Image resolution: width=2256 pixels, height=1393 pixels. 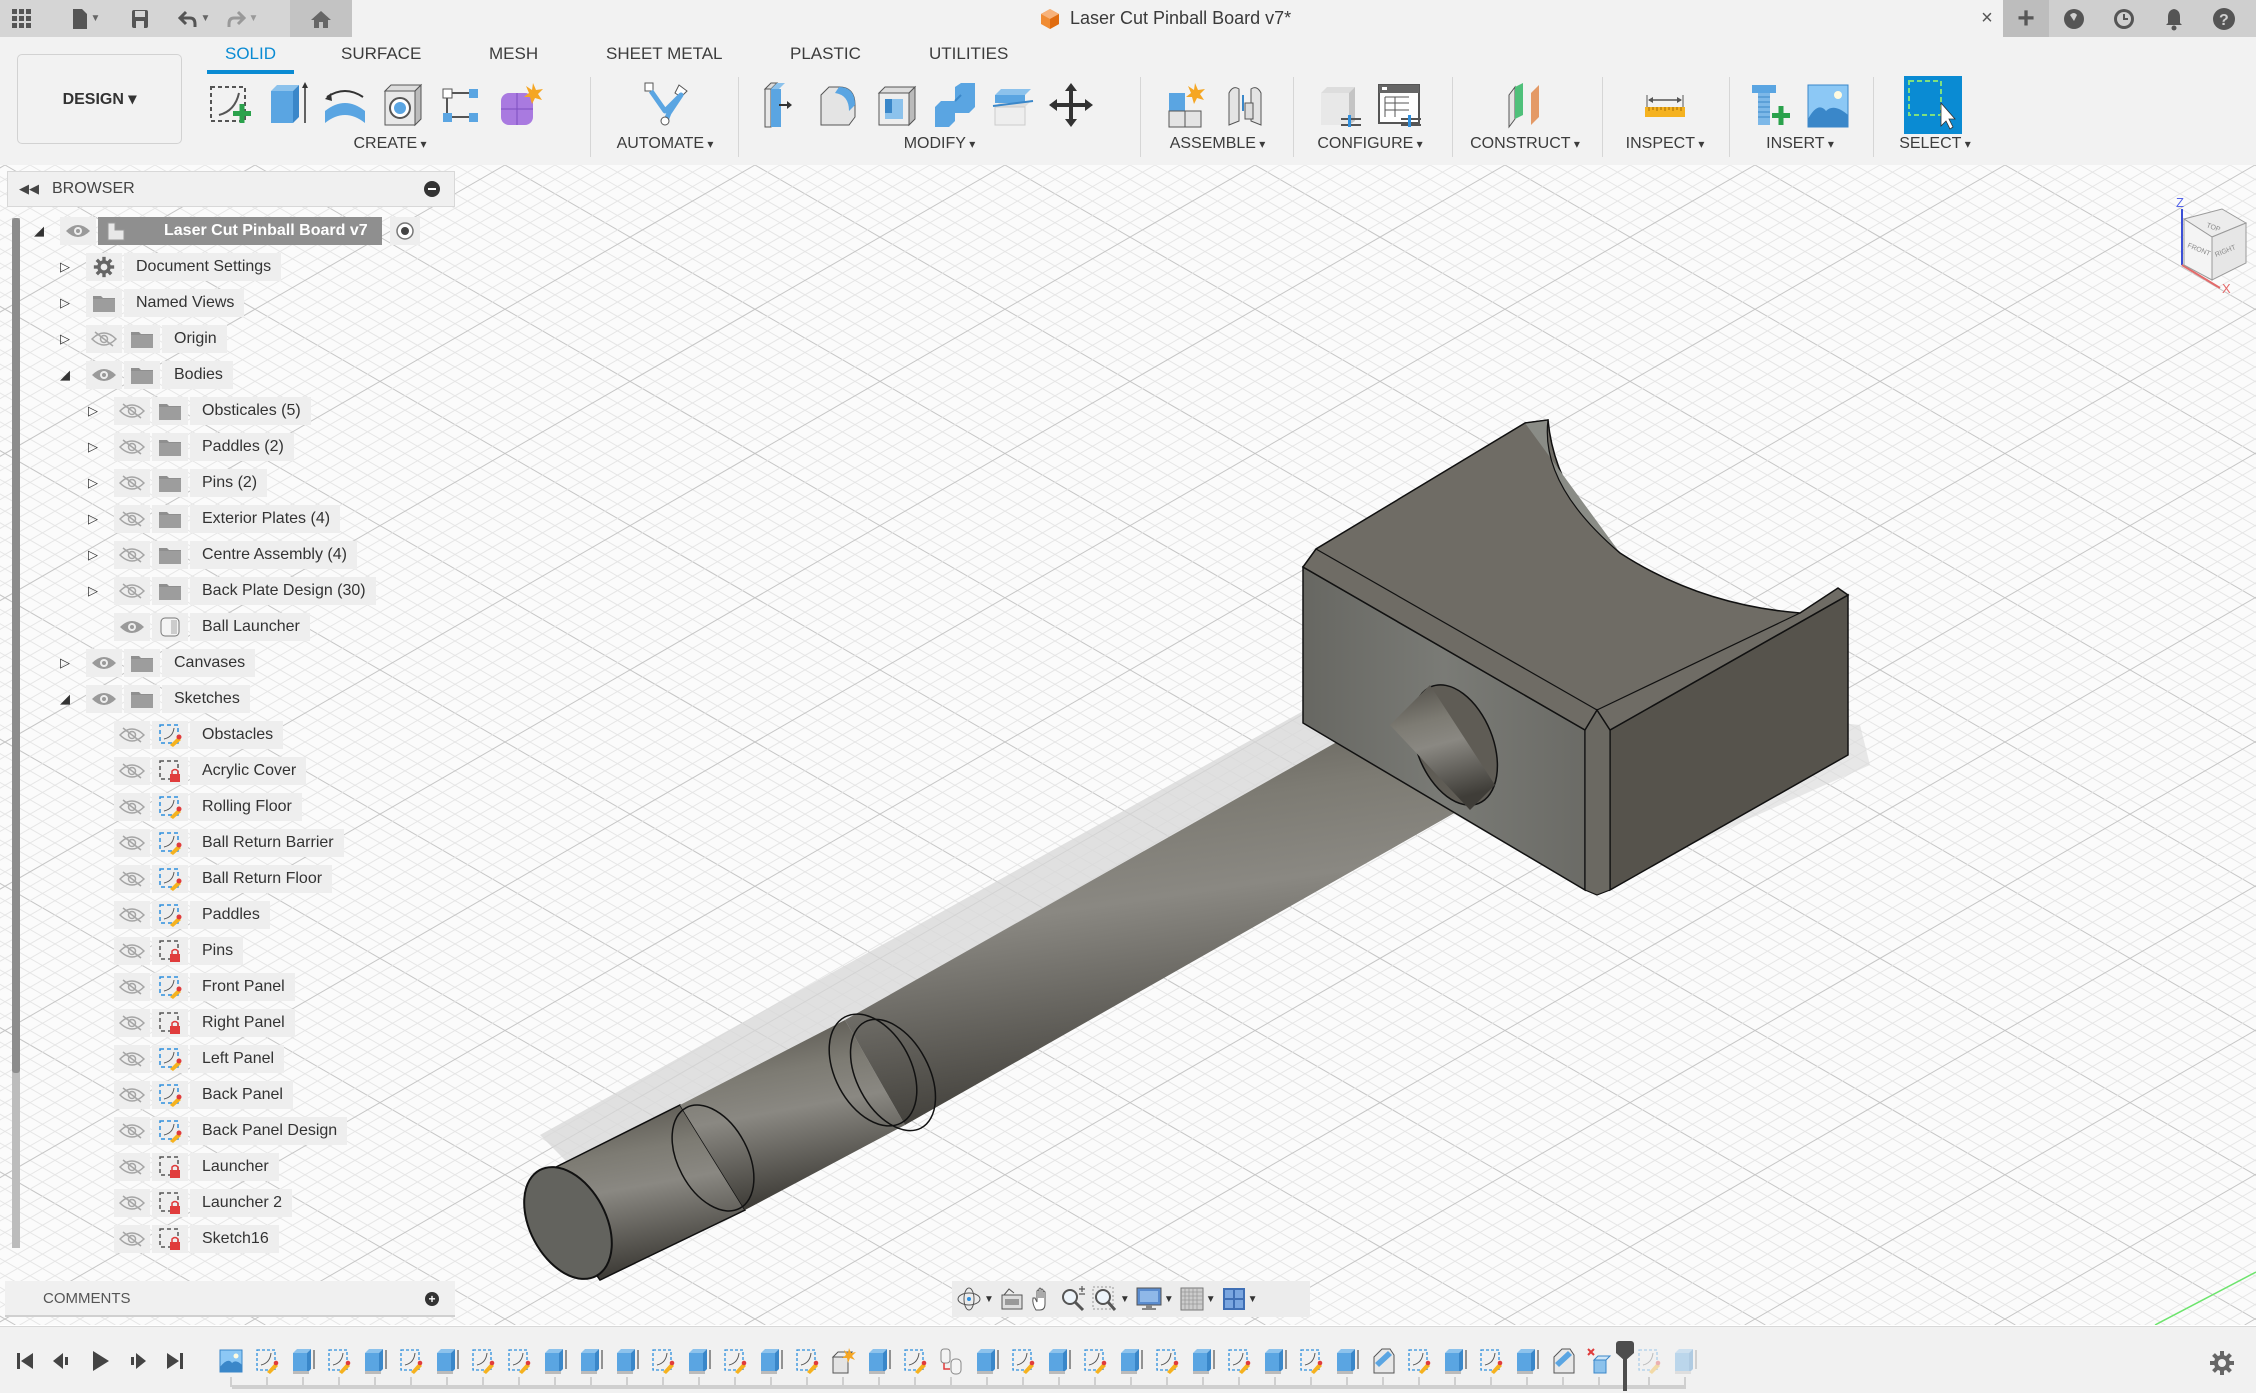 I want to click on move-copy-button, so click(x=1071, y=105).